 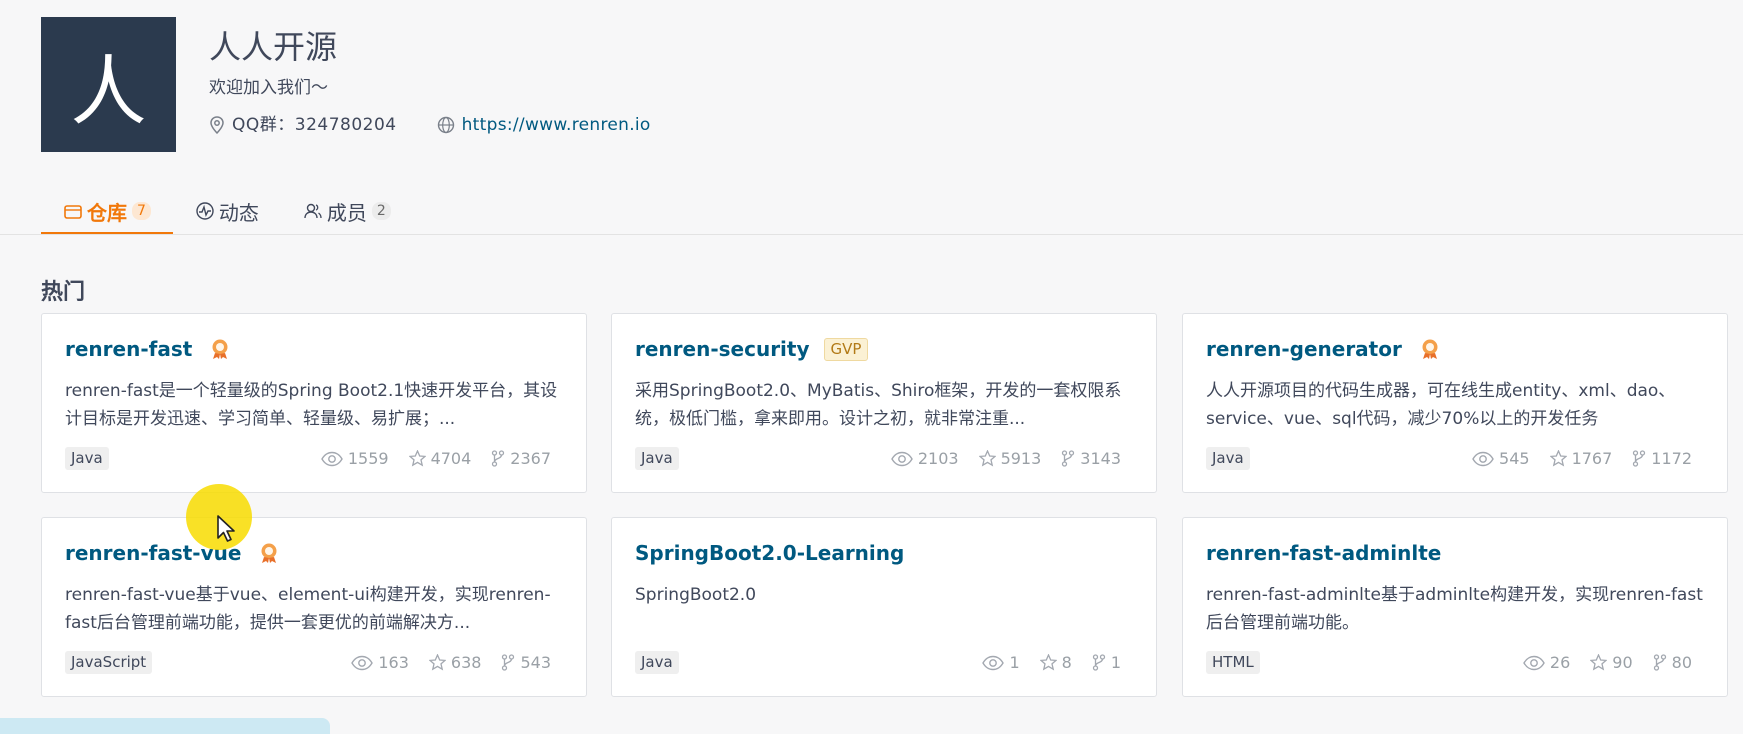 I want to click on tab-members: 成员 2, so click(x=347, y=211).